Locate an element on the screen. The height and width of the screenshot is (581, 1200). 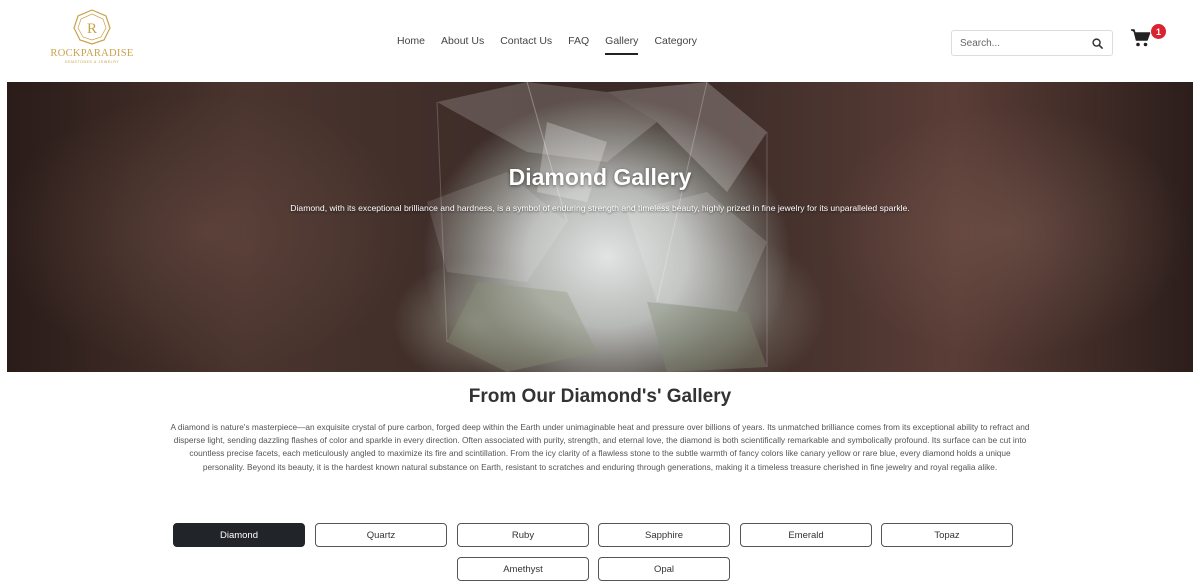
nav-contact-us: Contact Us is located at coordinates (526, 45).